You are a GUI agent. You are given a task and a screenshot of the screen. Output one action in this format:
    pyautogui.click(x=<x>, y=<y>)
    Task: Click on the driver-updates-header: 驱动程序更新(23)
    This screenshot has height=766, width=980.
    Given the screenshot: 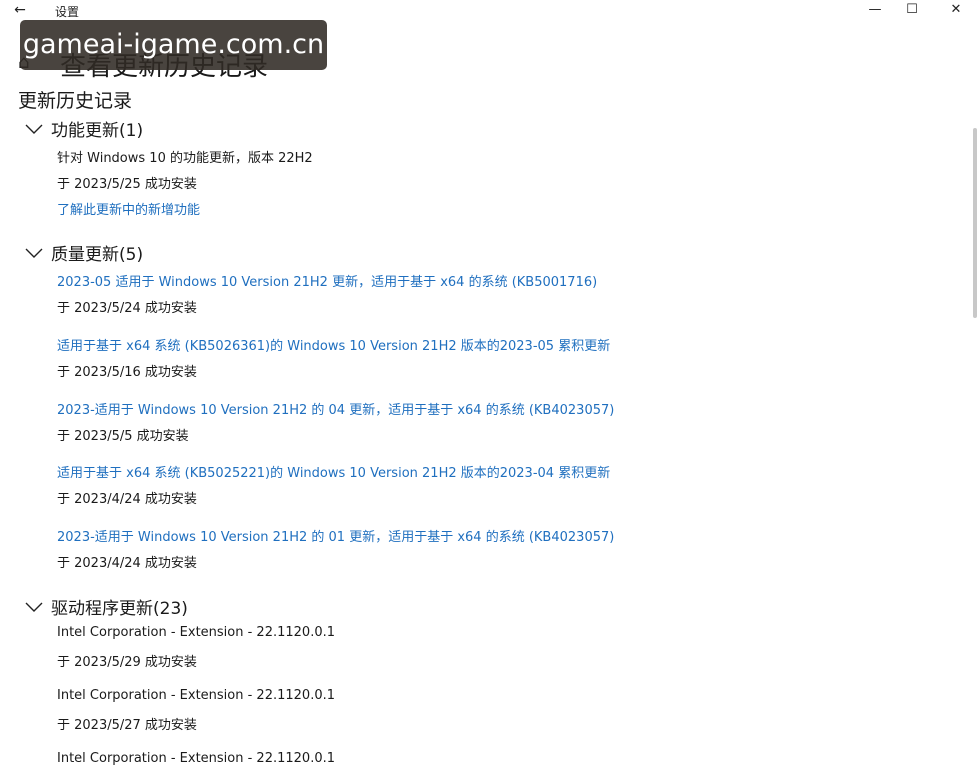 What is the action you would take?
    pyautogui.click(x=106, y=606)
    